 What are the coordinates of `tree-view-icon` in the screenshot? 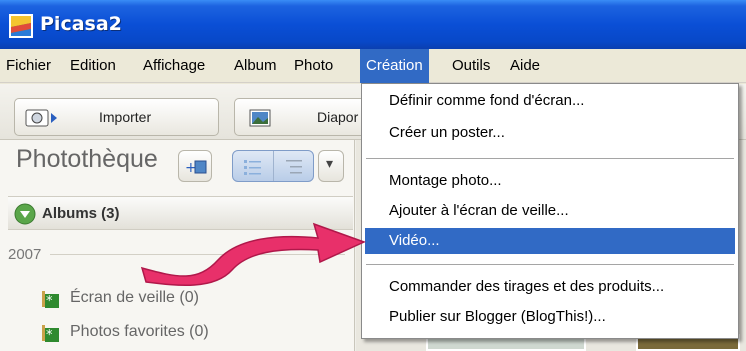 It's located at (295, 167).